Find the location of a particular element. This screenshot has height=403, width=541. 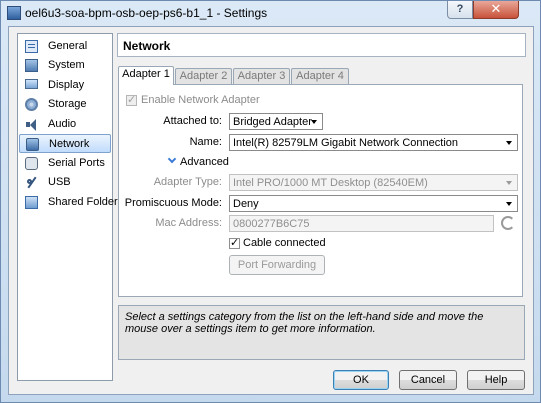

sidebar-item-shared-folders: Shared Folders is located at coordinates (71, 202).